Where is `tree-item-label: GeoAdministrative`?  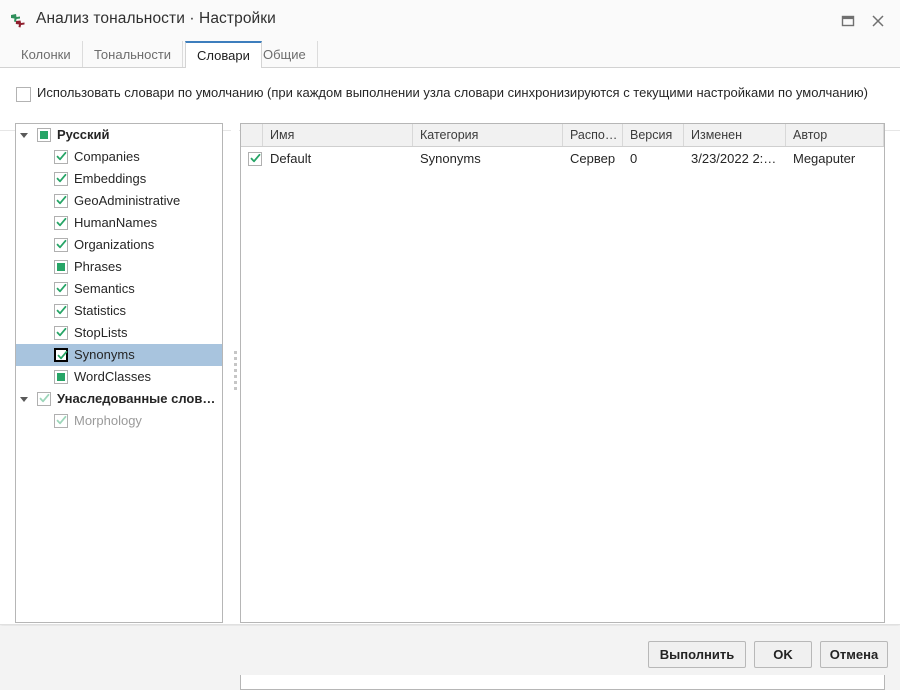
tree-item-label: GeoAdministrative is located at coordinates (127, 200).